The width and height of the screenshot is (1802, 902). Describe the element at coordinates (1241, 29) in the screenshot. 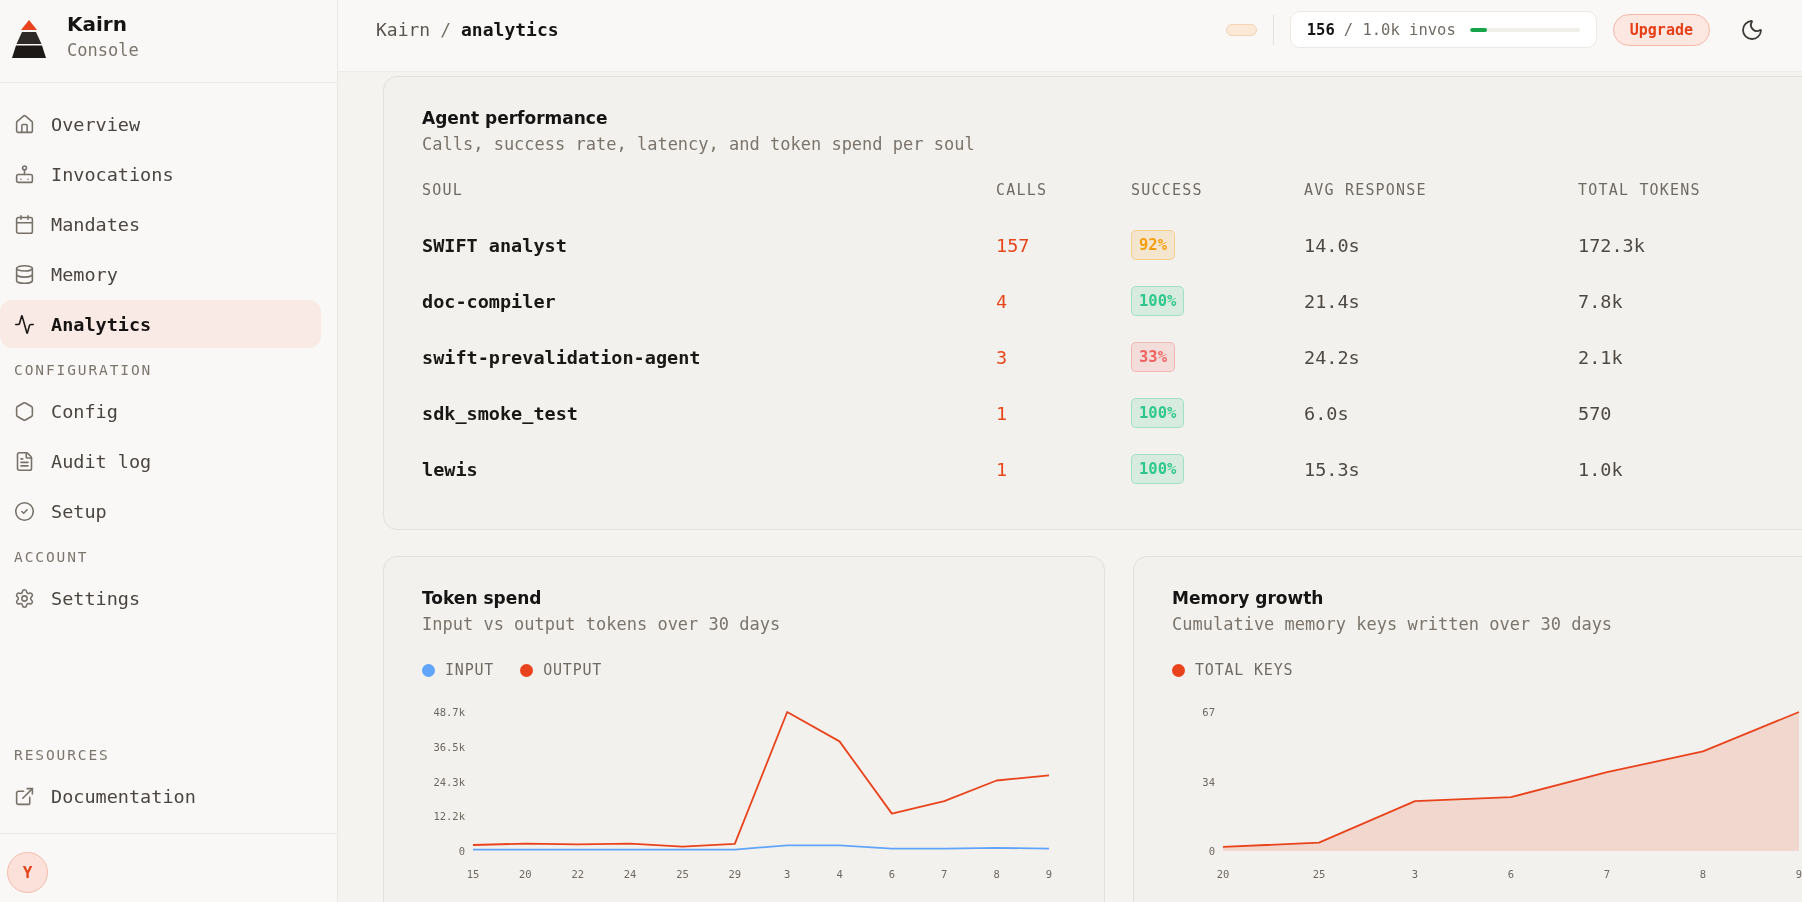

I see `status-pill` at that location.